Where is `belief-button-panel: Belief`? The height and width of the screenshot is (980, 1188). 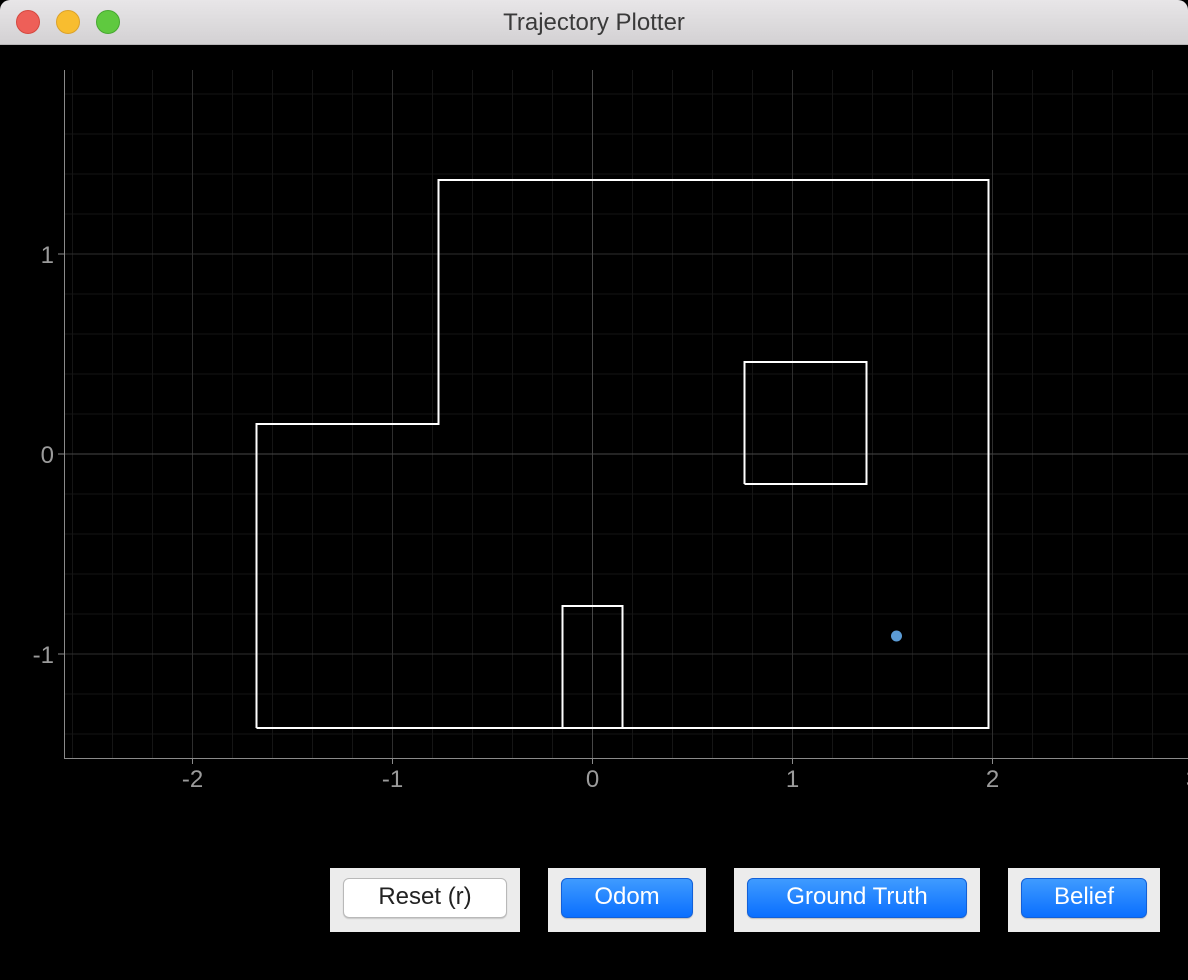
belief-button-panel: Belief is located at coordinates (1084, 900).